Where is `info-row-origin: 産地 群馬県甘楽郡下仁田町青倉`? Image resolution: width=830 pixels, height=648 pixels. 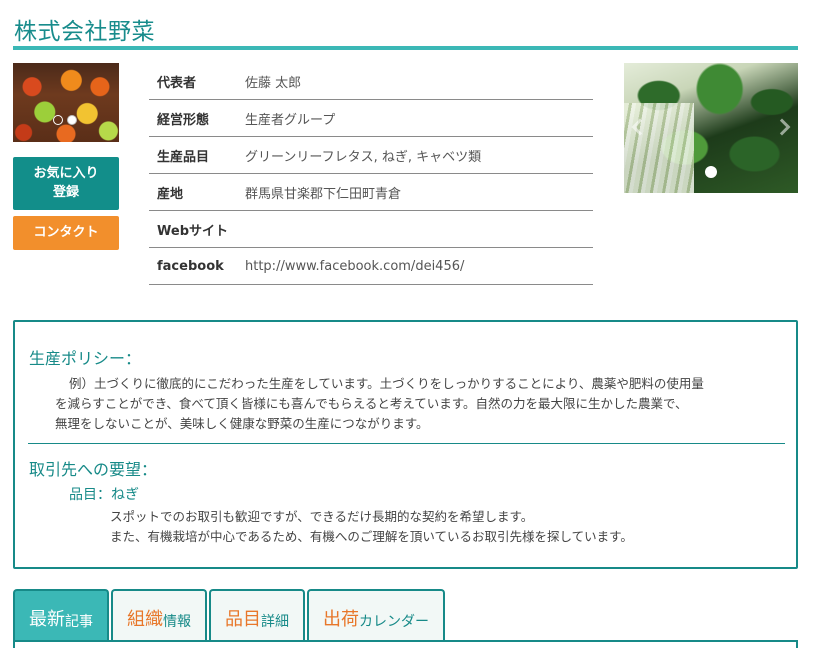
info-row-origin: 産地 群馬県甘楽郡下仁田町青倉 is located at coordinates (371, 192).